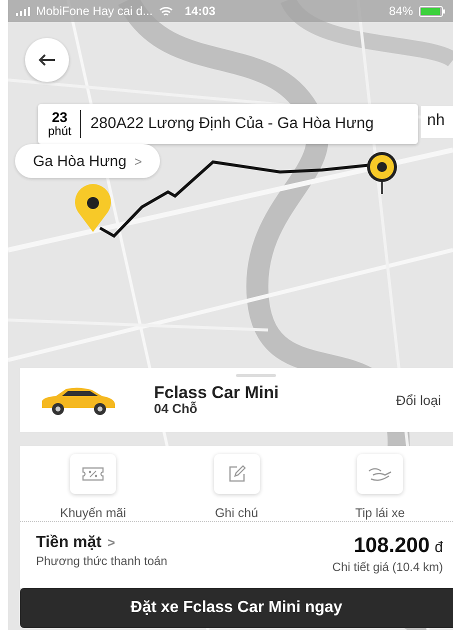 The image size is (453, 630). Describe the element at coordinates (418, 400) in the screenshot. I see `change-vehicle-link: Đổi loại` at that location.